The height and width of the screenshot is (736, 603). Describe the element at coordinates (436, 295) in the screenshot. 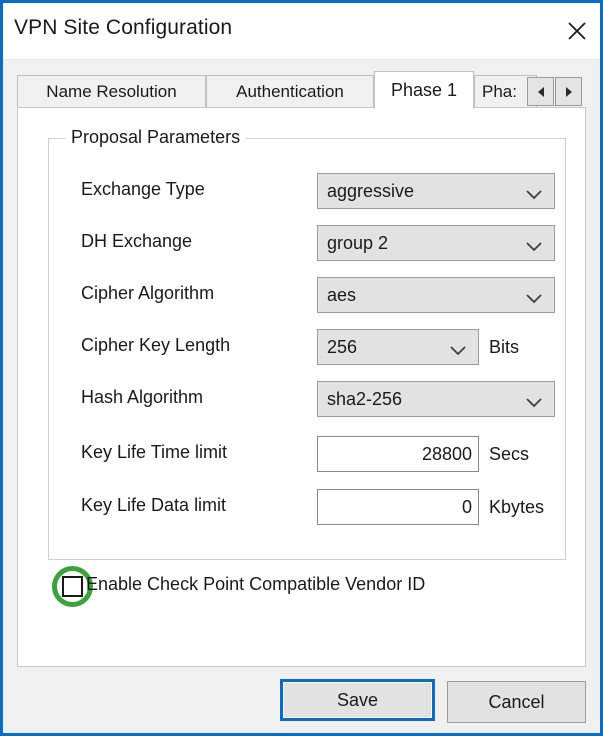

I see `cipher-algorithm-dropdown: aes` at that location.